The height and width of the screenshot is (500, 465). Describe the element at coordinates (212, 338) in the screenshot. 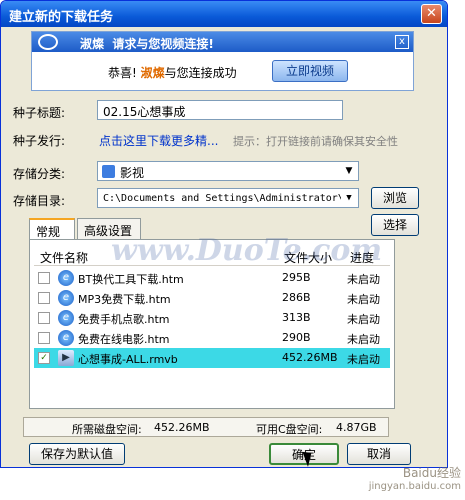

I see `table-row: e 免费在线电影.htm 290B 未启动` at that location.